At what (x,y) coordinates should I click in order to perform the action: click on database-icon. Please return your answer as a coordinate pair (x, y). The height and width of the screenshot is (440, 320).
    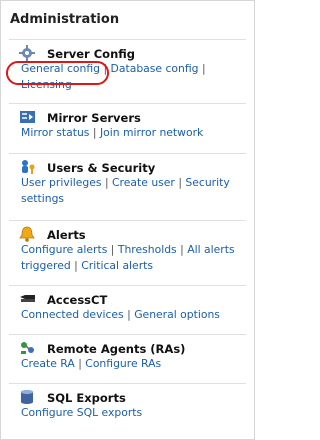
    Looking at the image, I should click on (28, 397).